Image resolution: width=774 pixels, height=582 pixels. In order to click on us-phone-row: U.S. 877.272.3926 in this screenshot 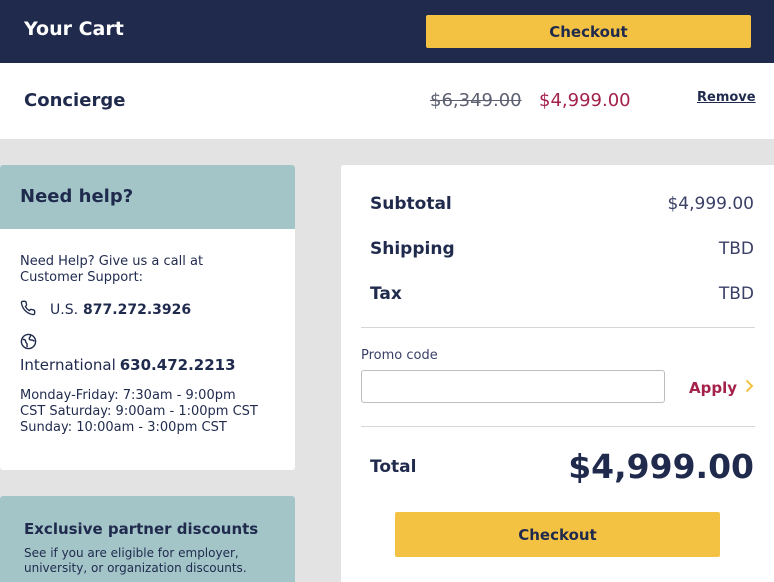, I will do `click(105, 310)`.